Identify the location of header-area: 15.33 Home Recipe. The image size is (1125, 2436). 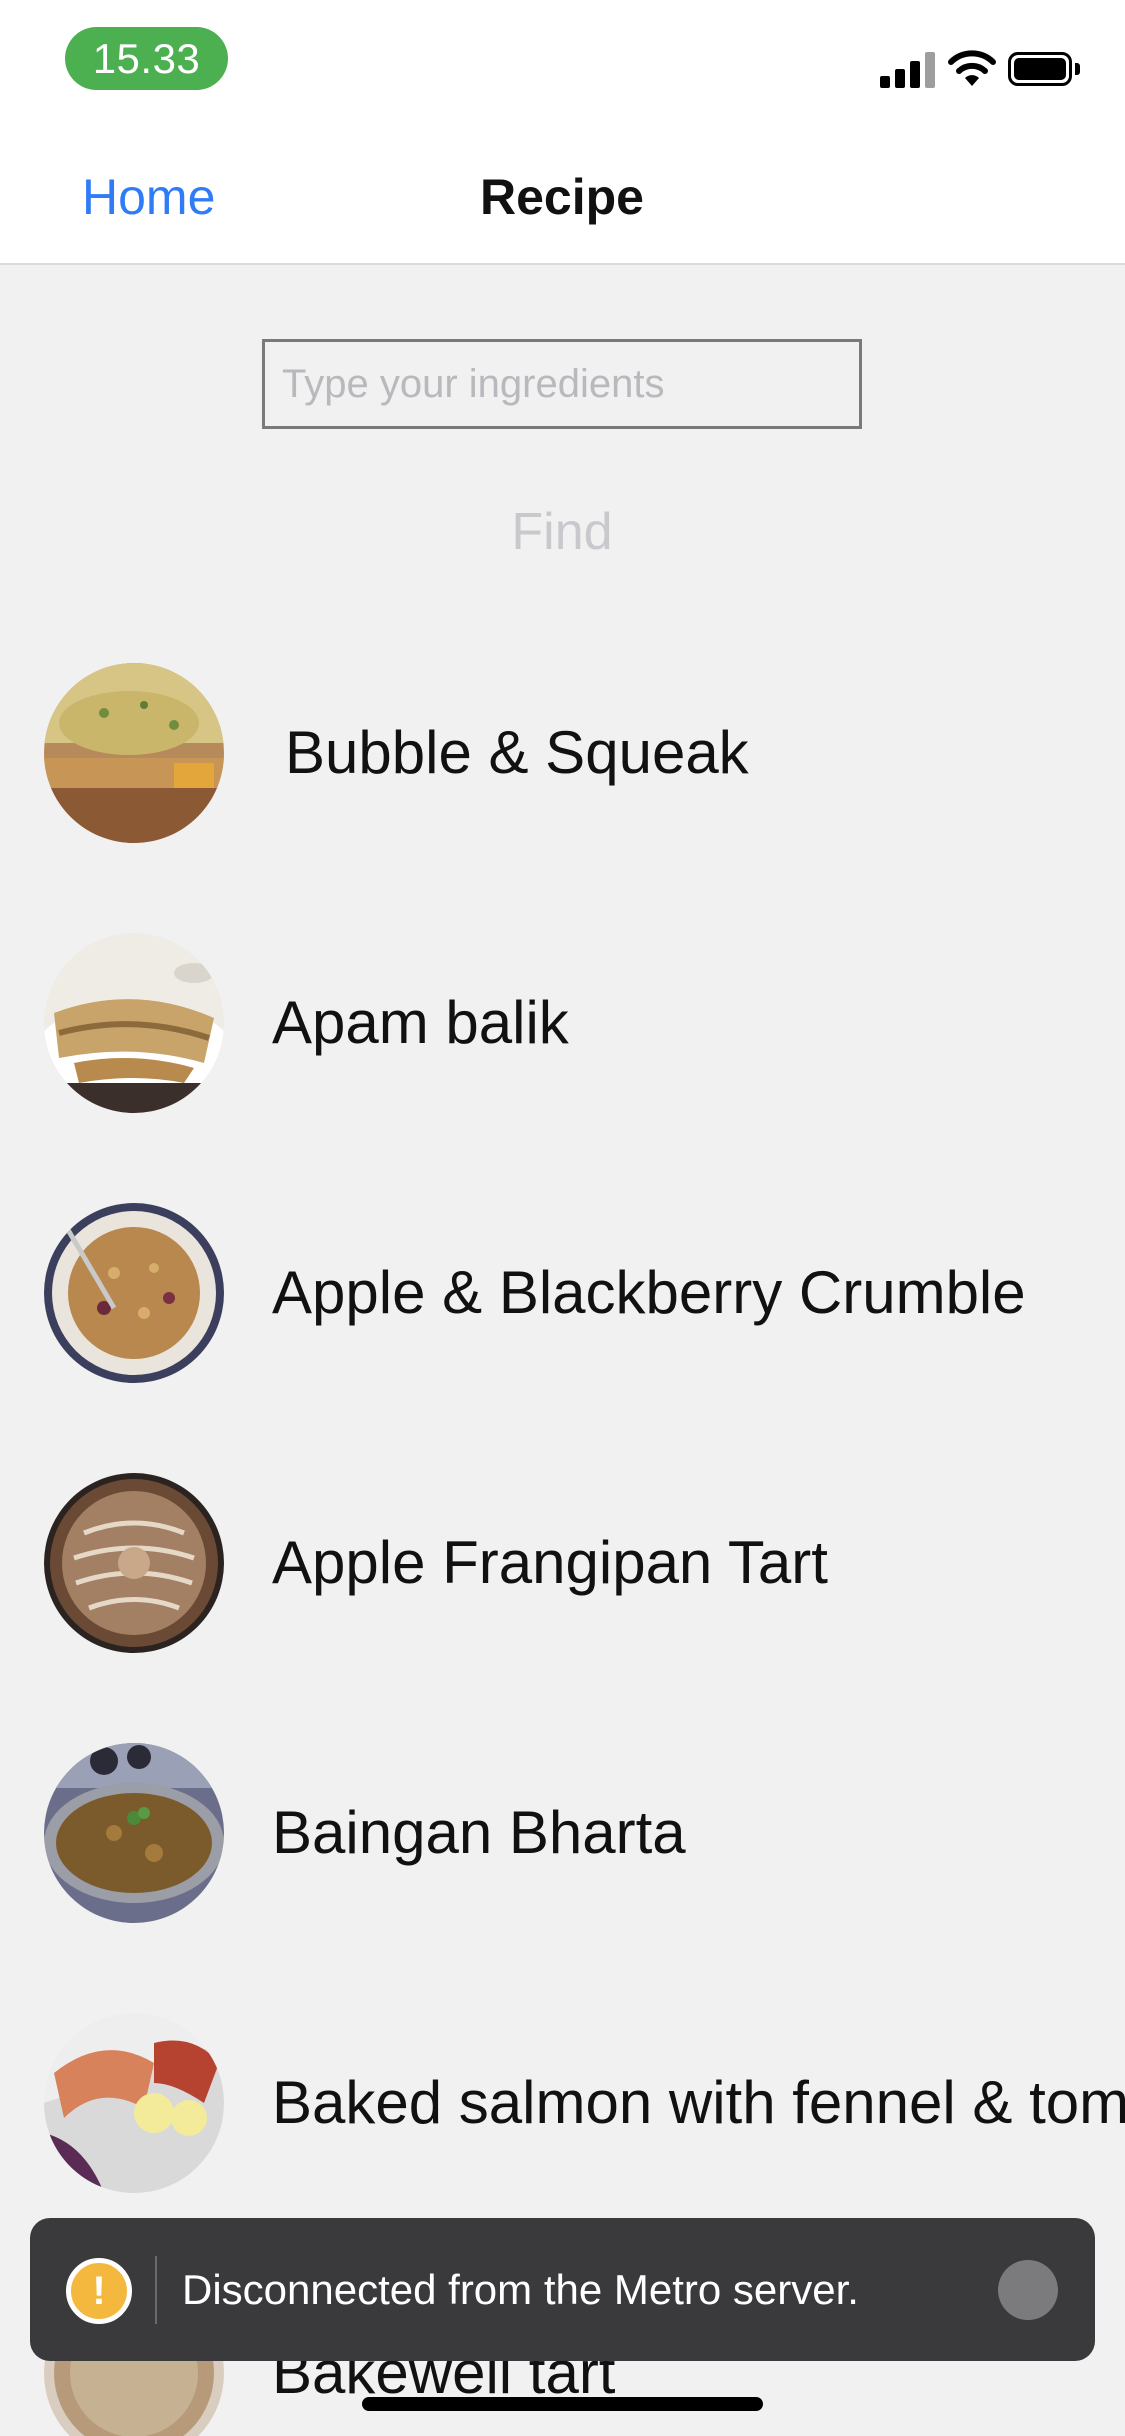
(562, 132).